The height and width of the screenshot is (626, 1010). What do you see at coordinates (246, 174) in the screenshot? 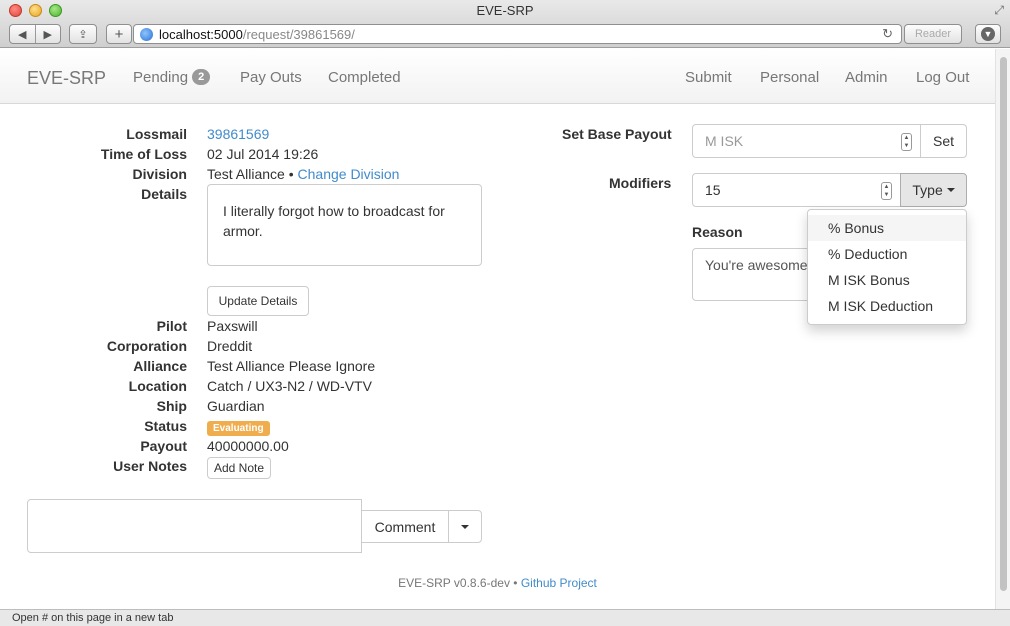
I see `division-value: Test Alliance` at bounding box center [246, 174].